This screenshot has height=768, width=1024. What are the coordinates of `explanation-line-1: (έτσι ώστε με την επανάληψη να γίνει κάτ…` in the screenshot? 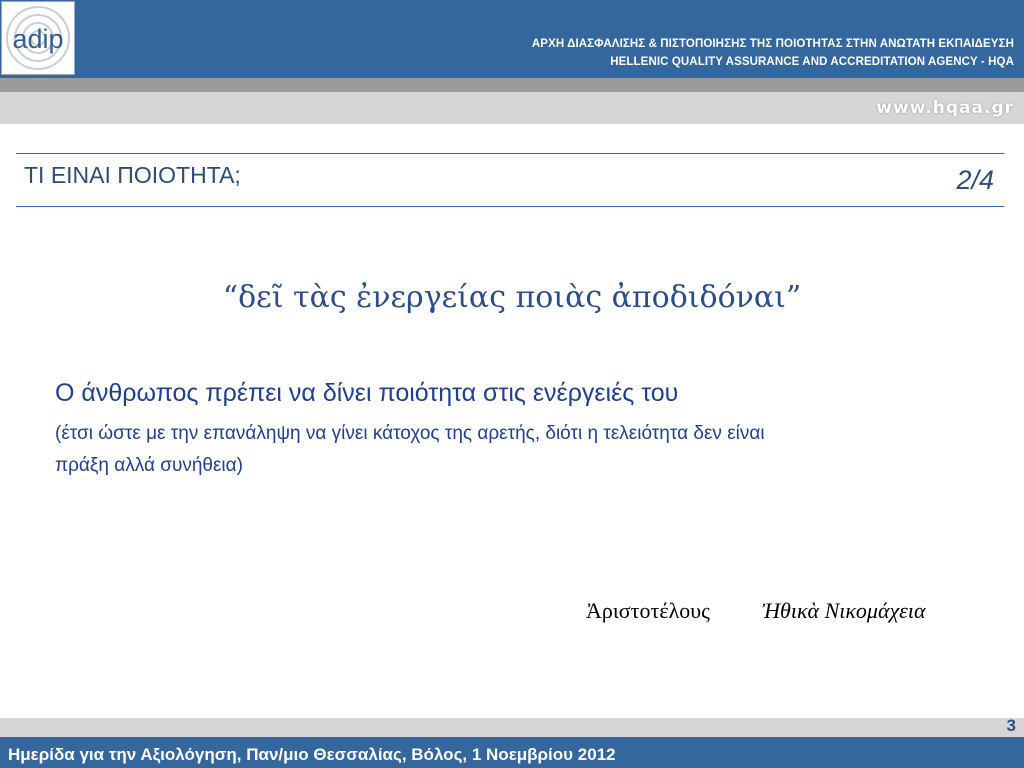 It's located at (410, 433).